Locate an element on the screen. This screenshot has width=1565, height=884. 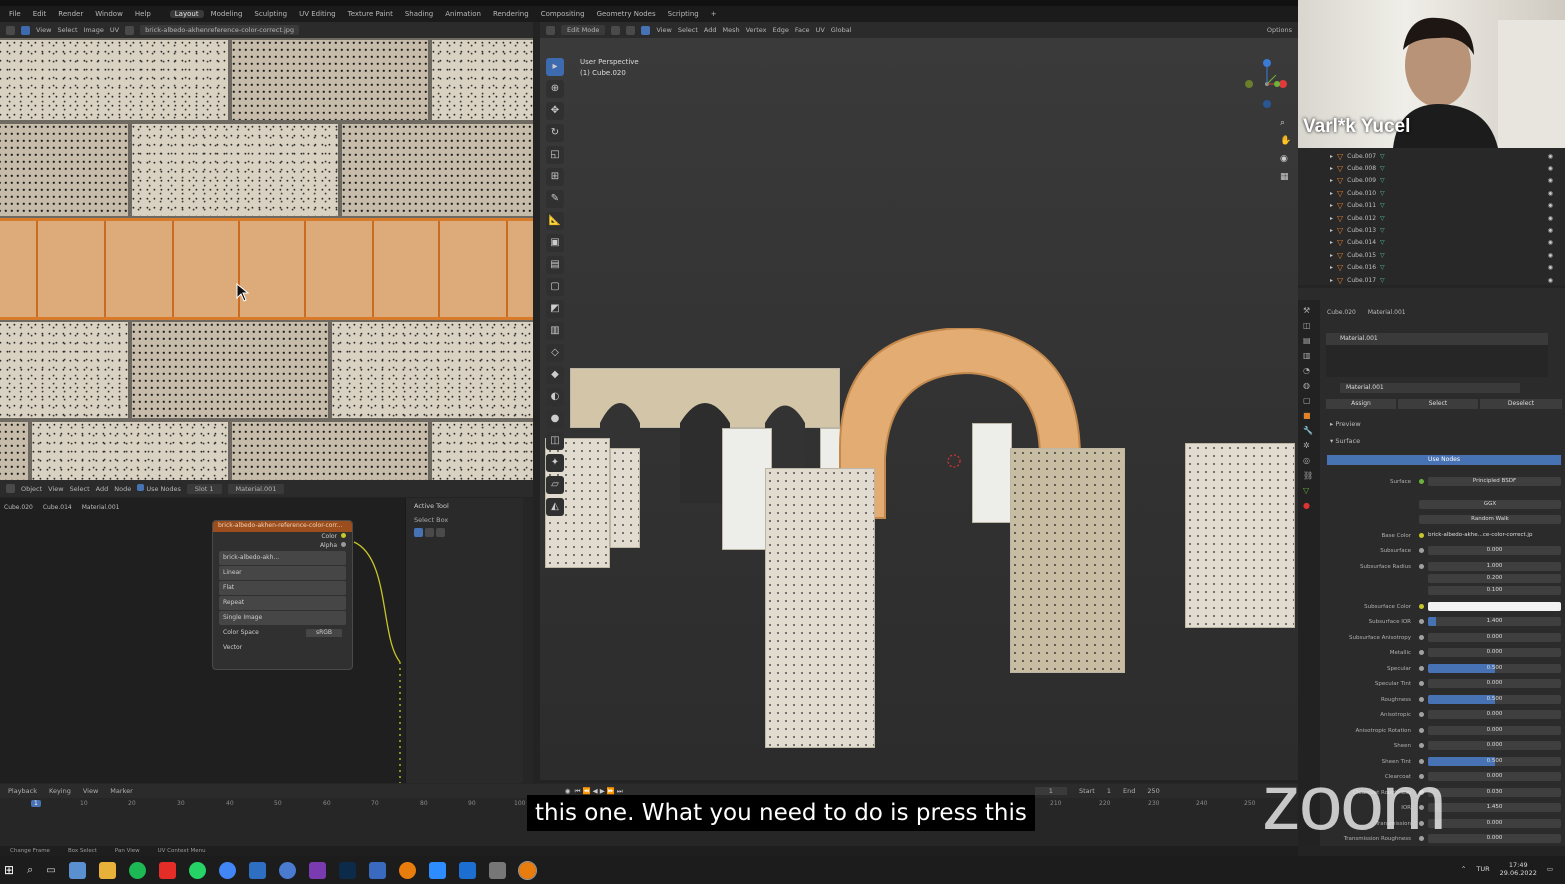
current-frame-field: 1 is located at coordinates (1050, 791).